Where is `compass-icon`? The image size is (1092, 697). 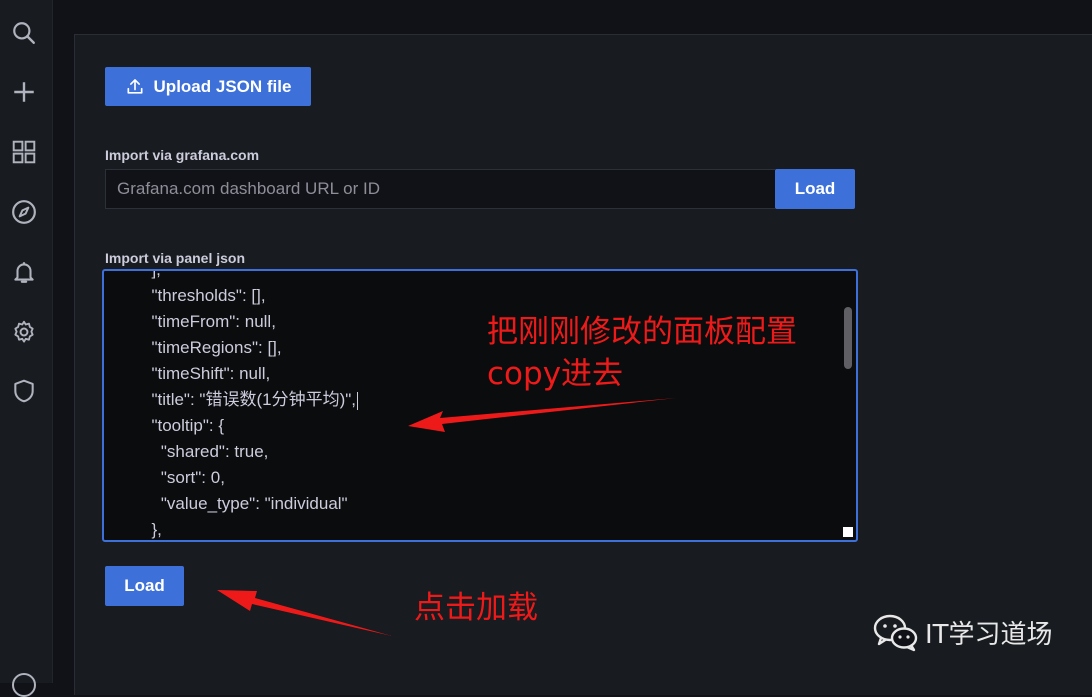 compass-icon is located at coordinates (24, 212).